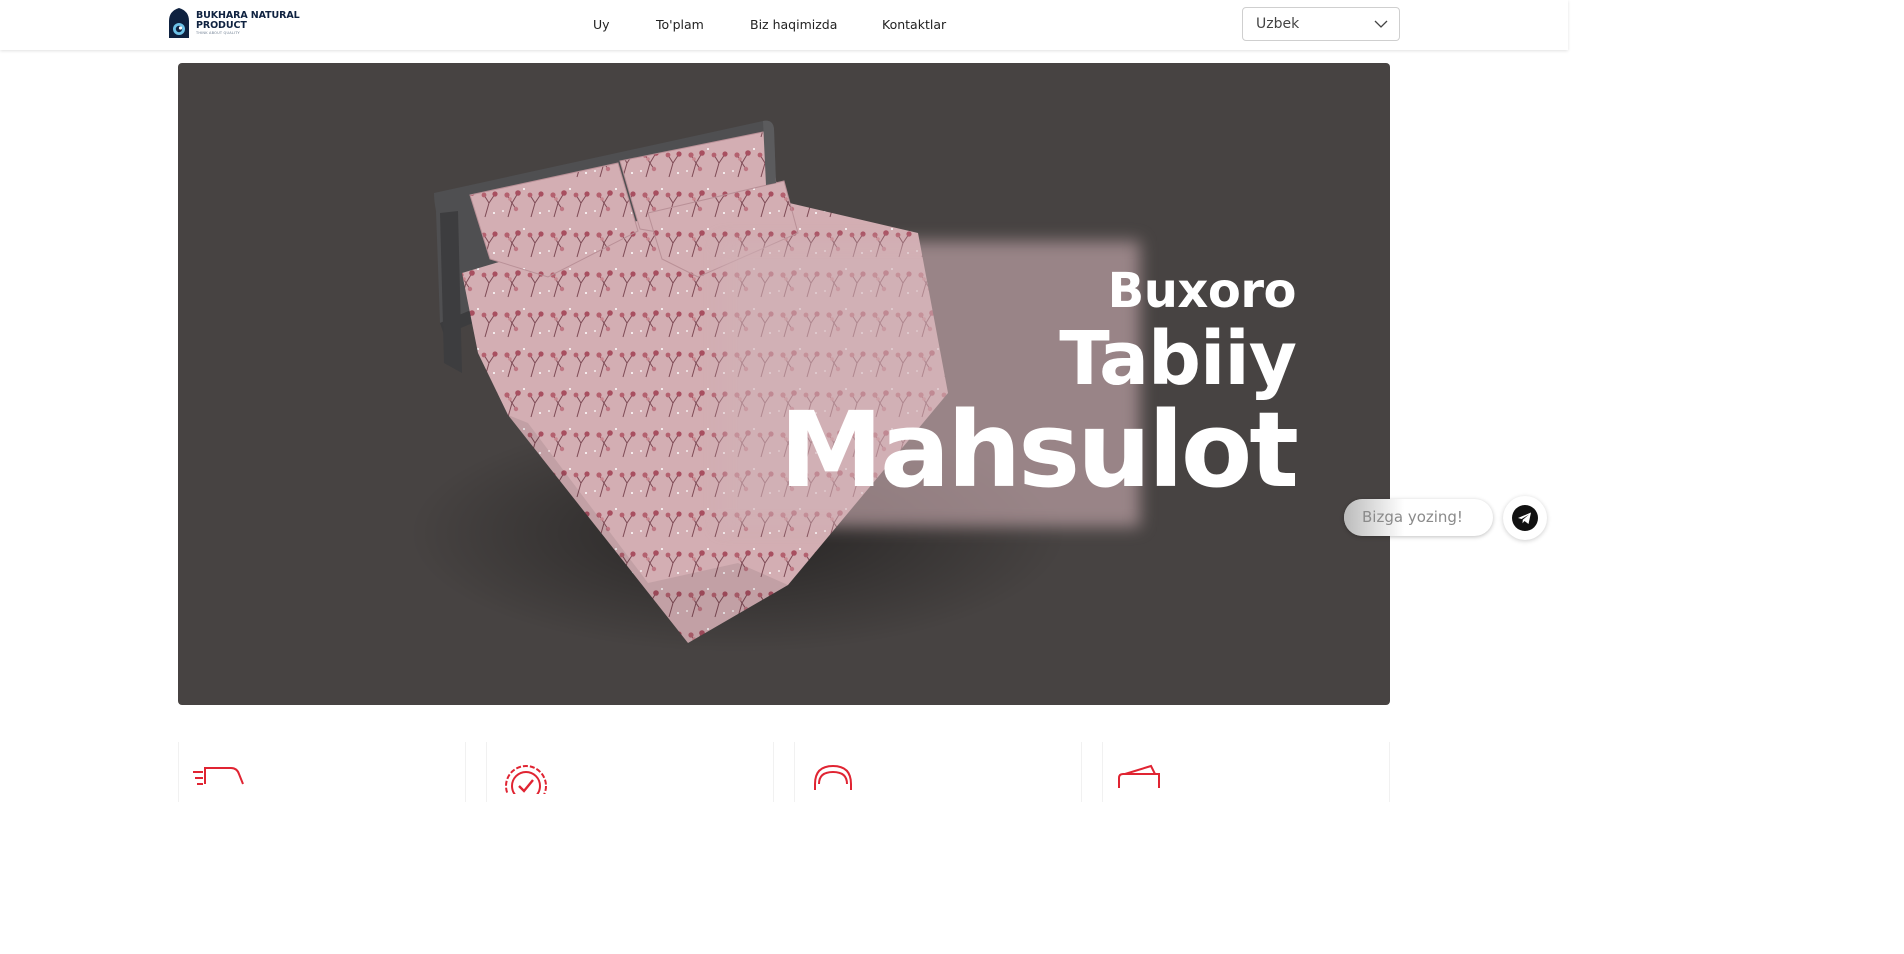 The image size is (1904, 954). I want to click on nav-item-about: Biz haqimizda, so click(793, 24).